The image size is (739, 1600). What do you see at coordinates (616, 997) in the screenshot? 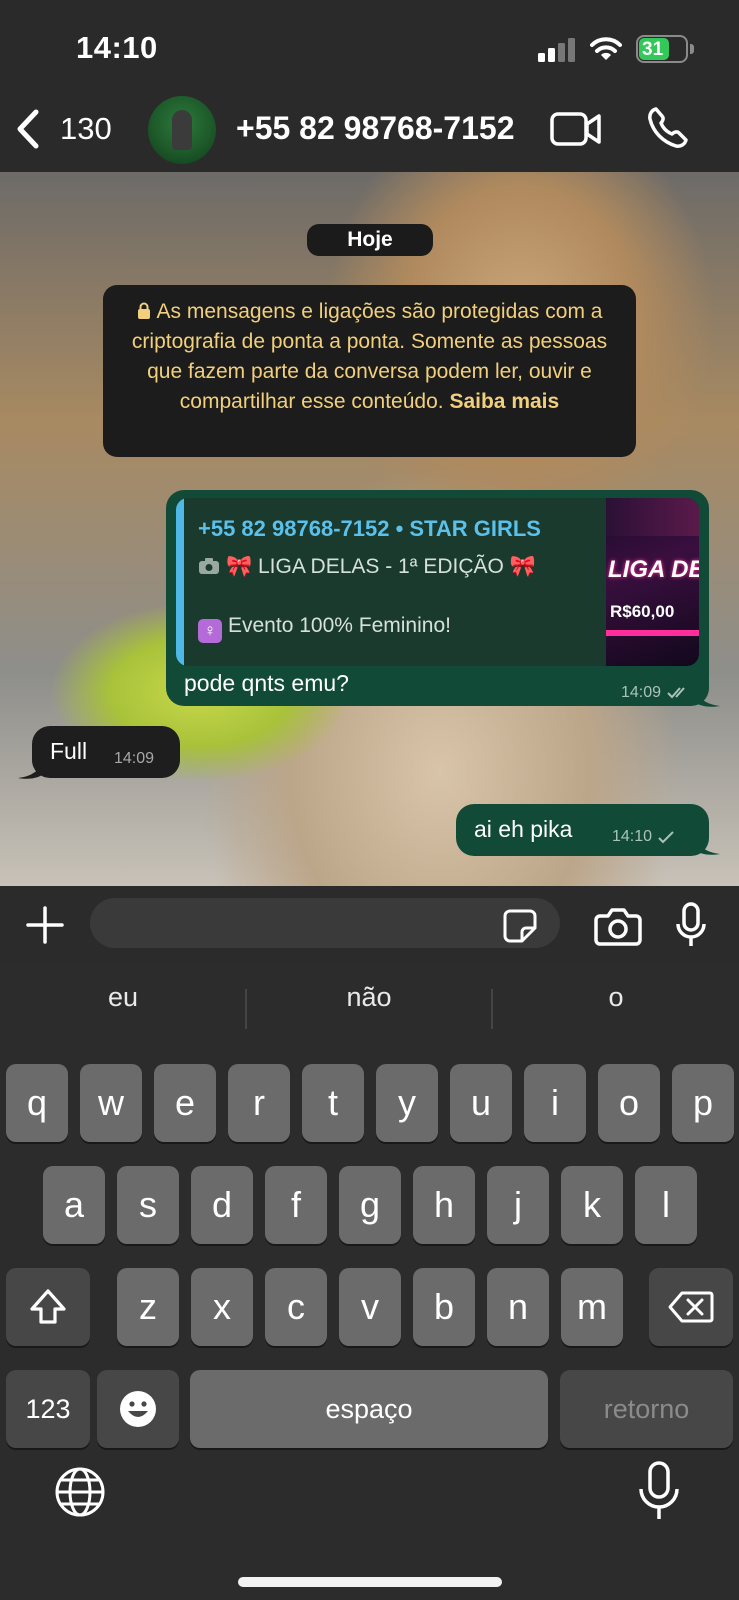
I see `suggestion: o` at bounding box center [616, 997].